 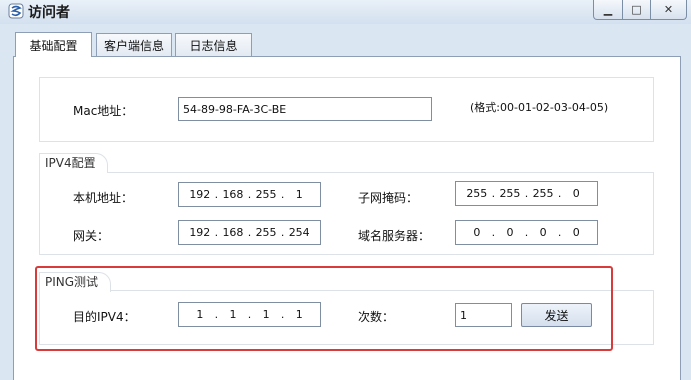 I want to click on subnet-mask-input: 255. 255. 255. 0, so click(x=526, y=193).